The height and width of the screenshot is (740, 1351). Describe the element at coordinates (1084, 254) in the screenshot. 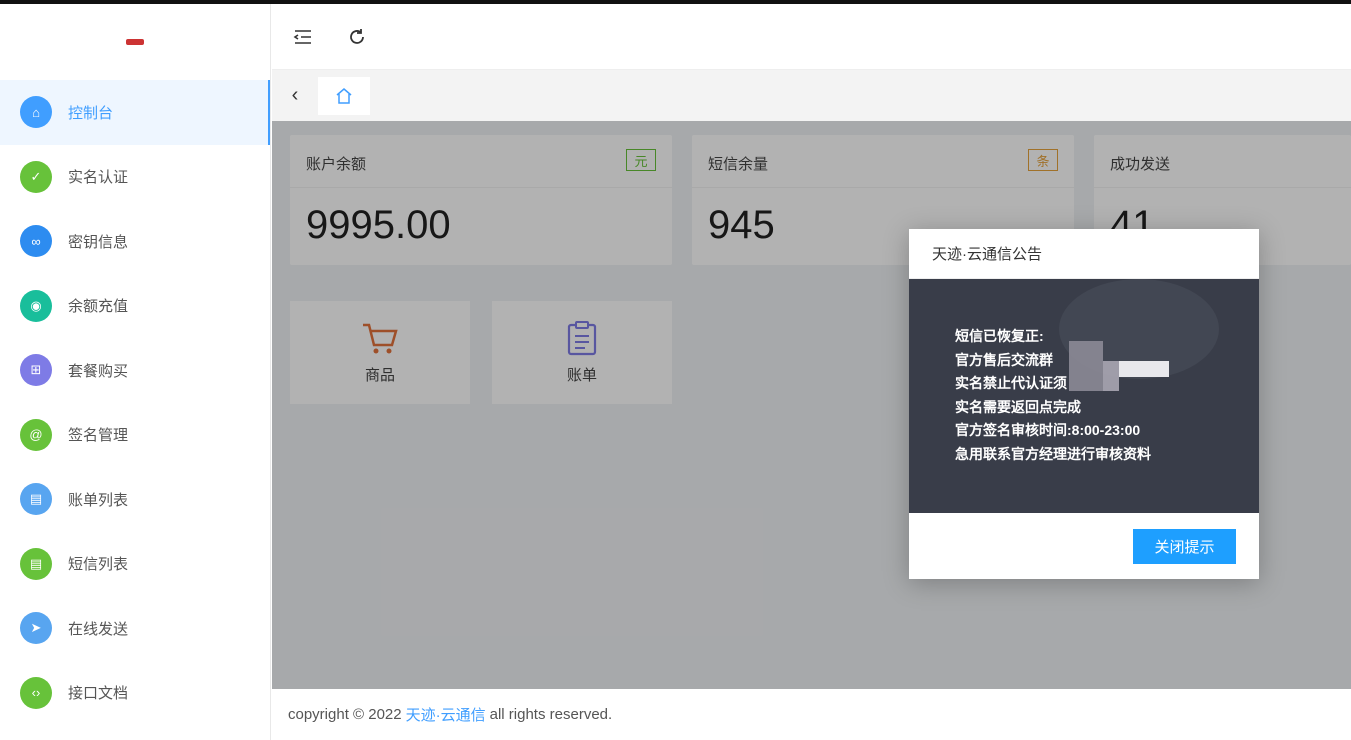

I see `modal-title: 天迹·云通信公告` at that location.